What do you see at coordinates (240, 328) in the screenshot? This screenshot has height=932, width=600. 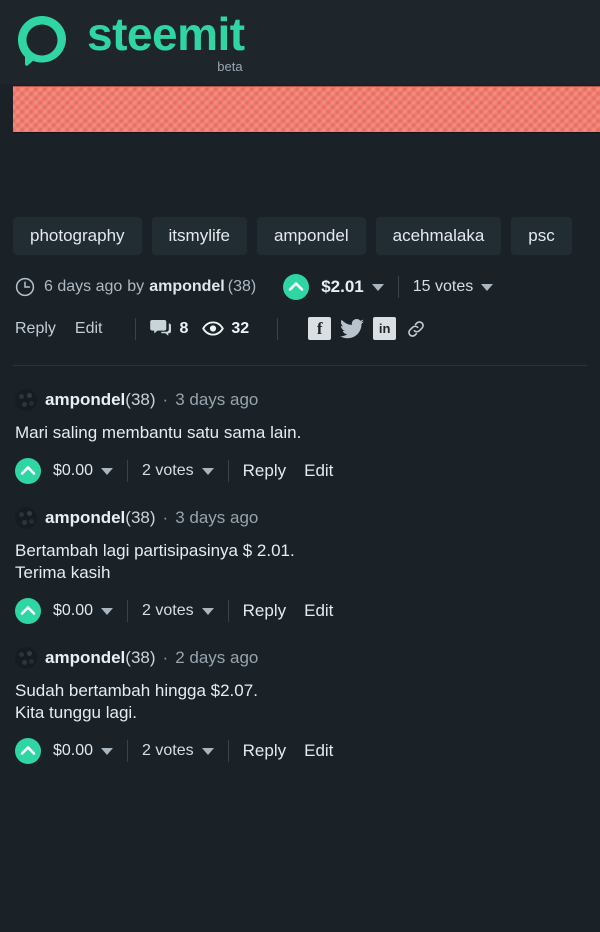 I see `post-view-count: 32` at bounding box center [240, 328].